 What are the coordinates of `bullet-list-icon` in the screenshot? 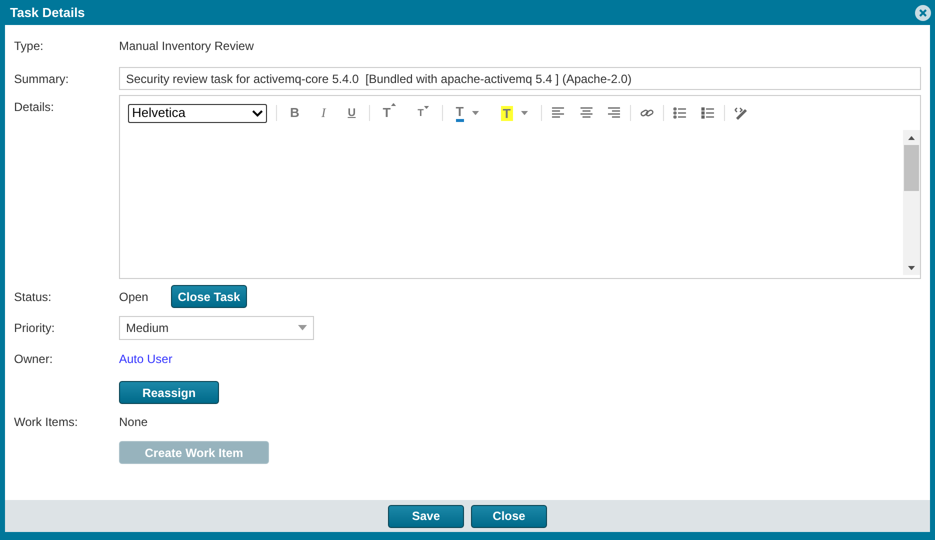 It's located at (707, 113).